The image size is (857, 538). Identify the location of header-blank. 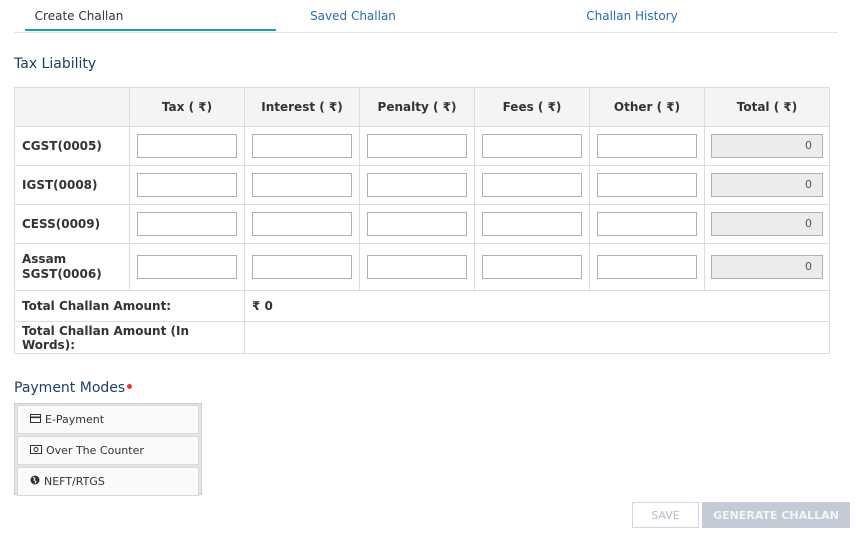
(72, 107).